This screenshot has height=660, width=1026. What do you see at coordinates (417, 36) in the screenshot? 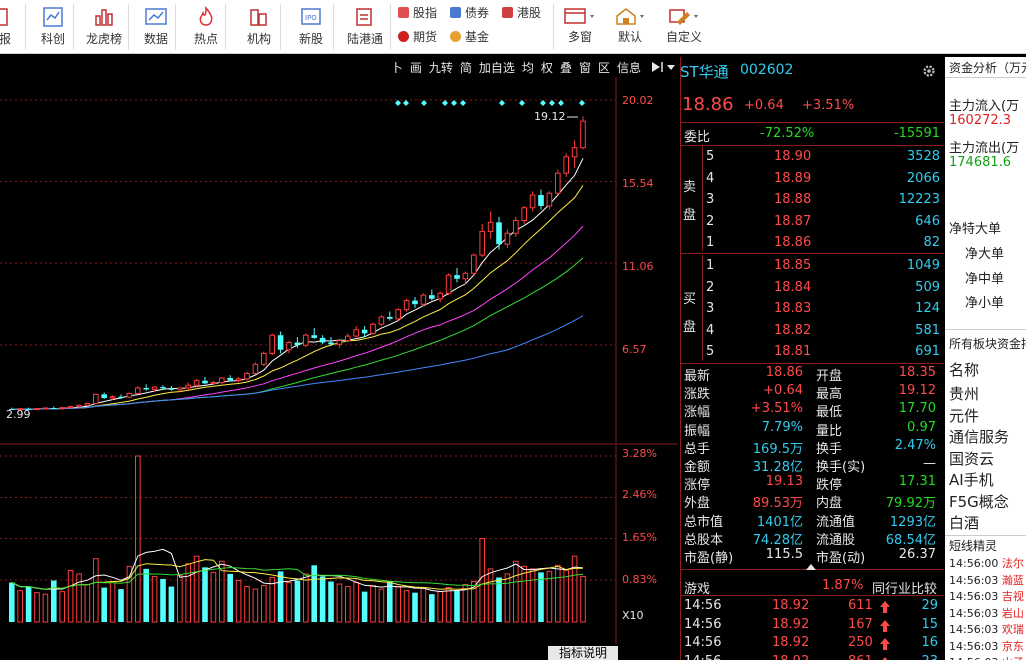
I see `menu-futures: 期货` at bounding box center [417, 36].